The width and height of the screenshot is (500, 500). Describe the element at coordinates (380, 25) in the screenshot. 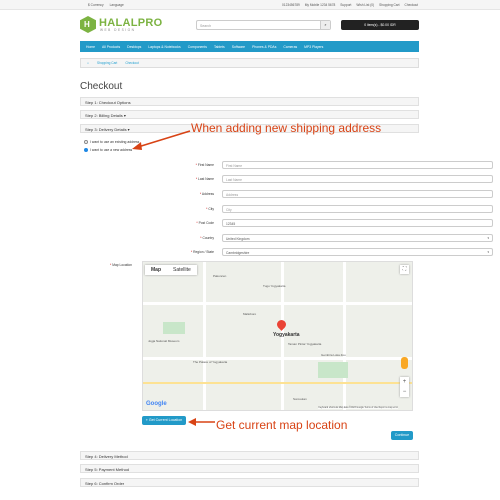

I see `cart-button: 0 item(s) - $0.00 IDR` at that location.